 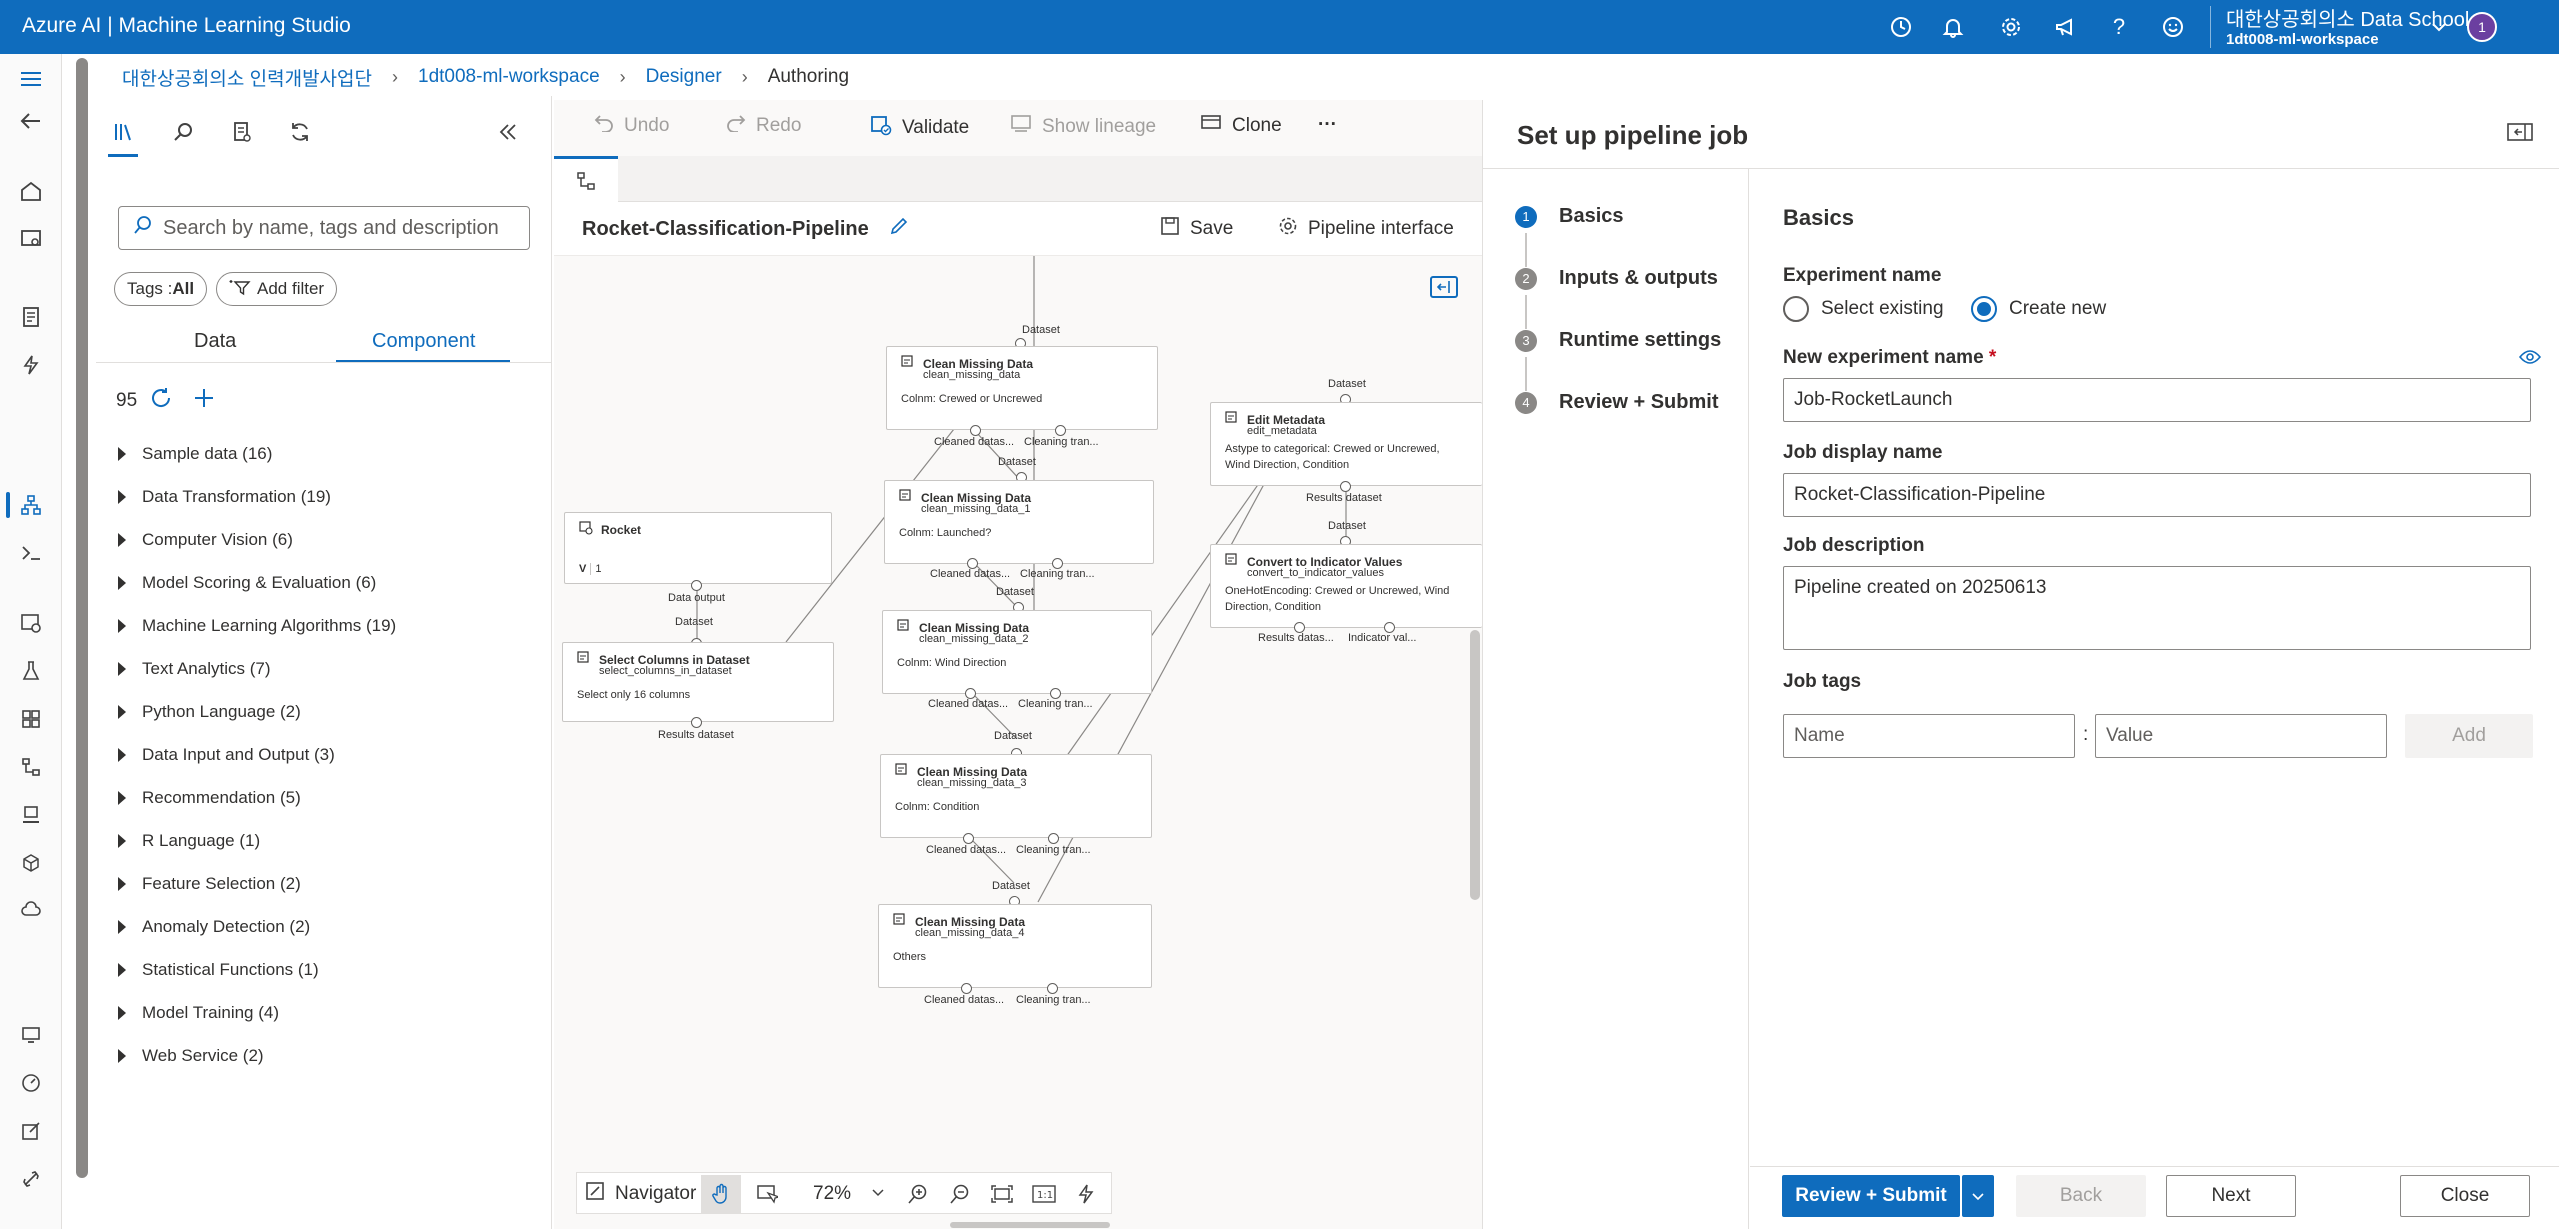 What do you see at coordinates (31, 317) in the screenshot?
I see `notebooks-icon` at bounding box center [31, 317].